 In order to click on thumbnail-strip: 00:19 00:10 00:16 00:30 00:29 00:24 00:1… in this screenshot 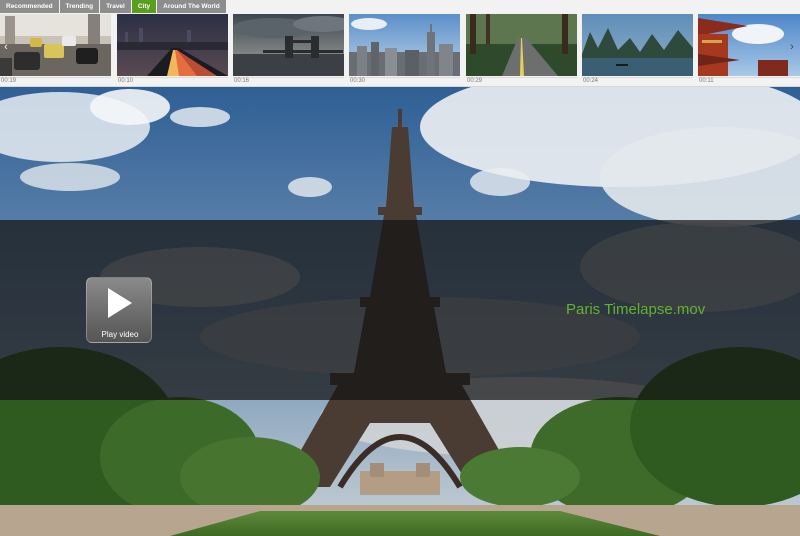, I will do `click(400, 50)`.